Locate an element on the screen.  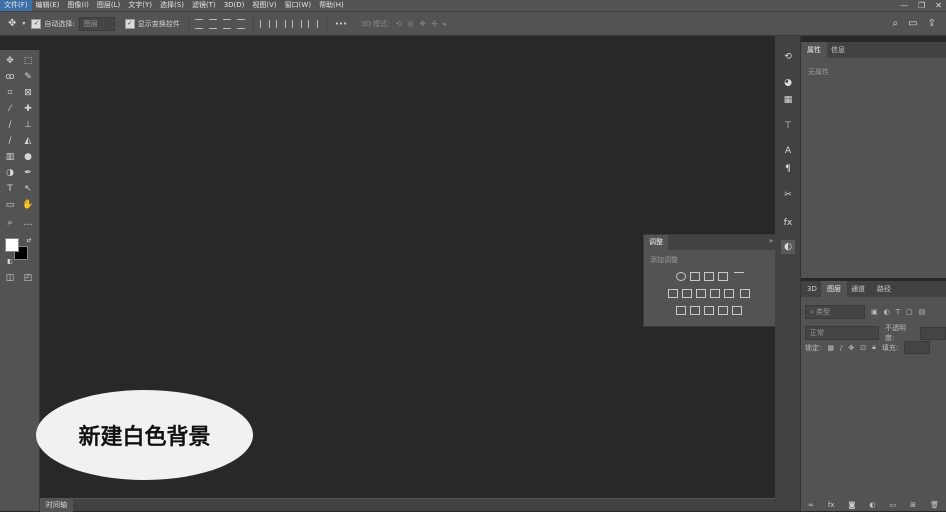
brush-tool-icon: ∕ is located at coordinates (10, 125).